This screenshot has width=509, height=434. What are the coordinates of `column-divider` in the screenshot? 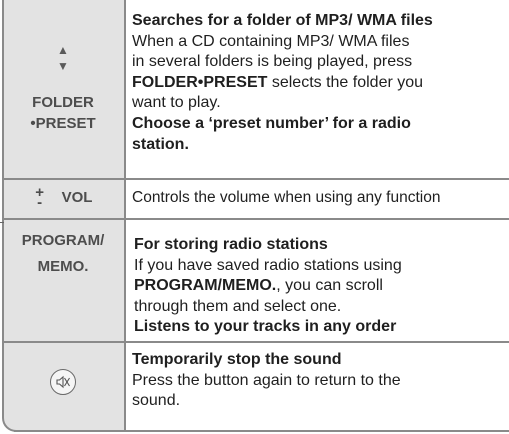 It's located at (125, 216).